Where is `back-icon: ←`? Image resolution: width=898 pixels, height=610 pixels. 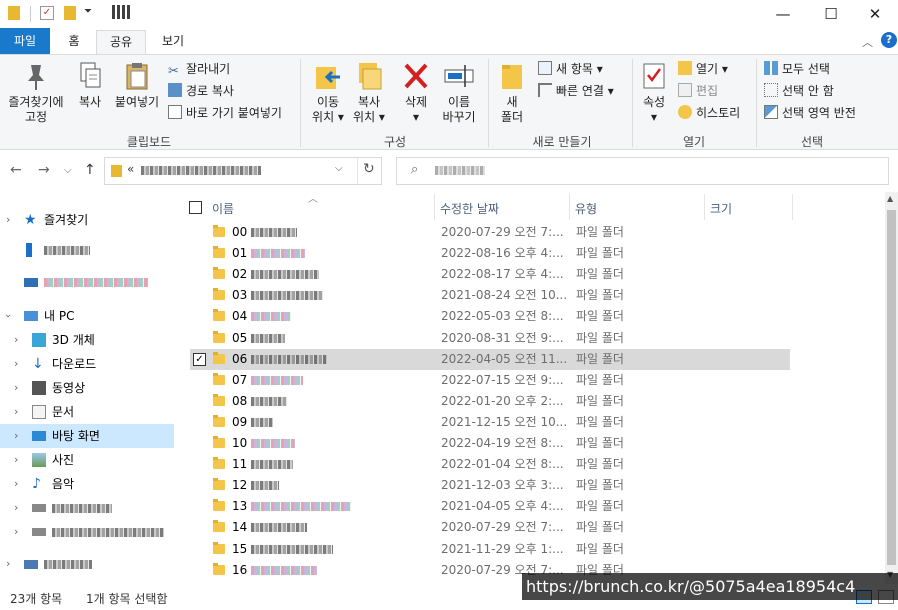
back-icon: ← is located at coordinates (16, 170).